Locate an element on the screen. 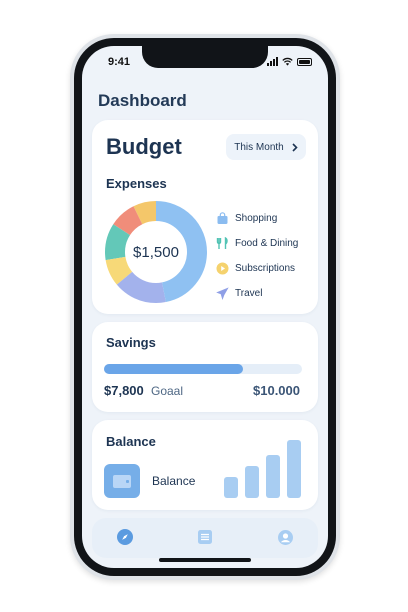 This screenshot has height=612, width=408. this-month-button: This Month is located at coordinates (266, 147).